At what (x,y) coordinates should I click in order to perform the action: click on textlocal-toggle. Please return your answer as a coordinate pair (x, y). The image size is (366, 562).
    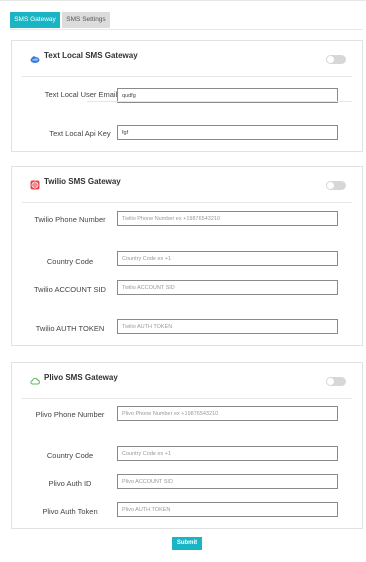
    Looking at the image, I should click on (336, 59).